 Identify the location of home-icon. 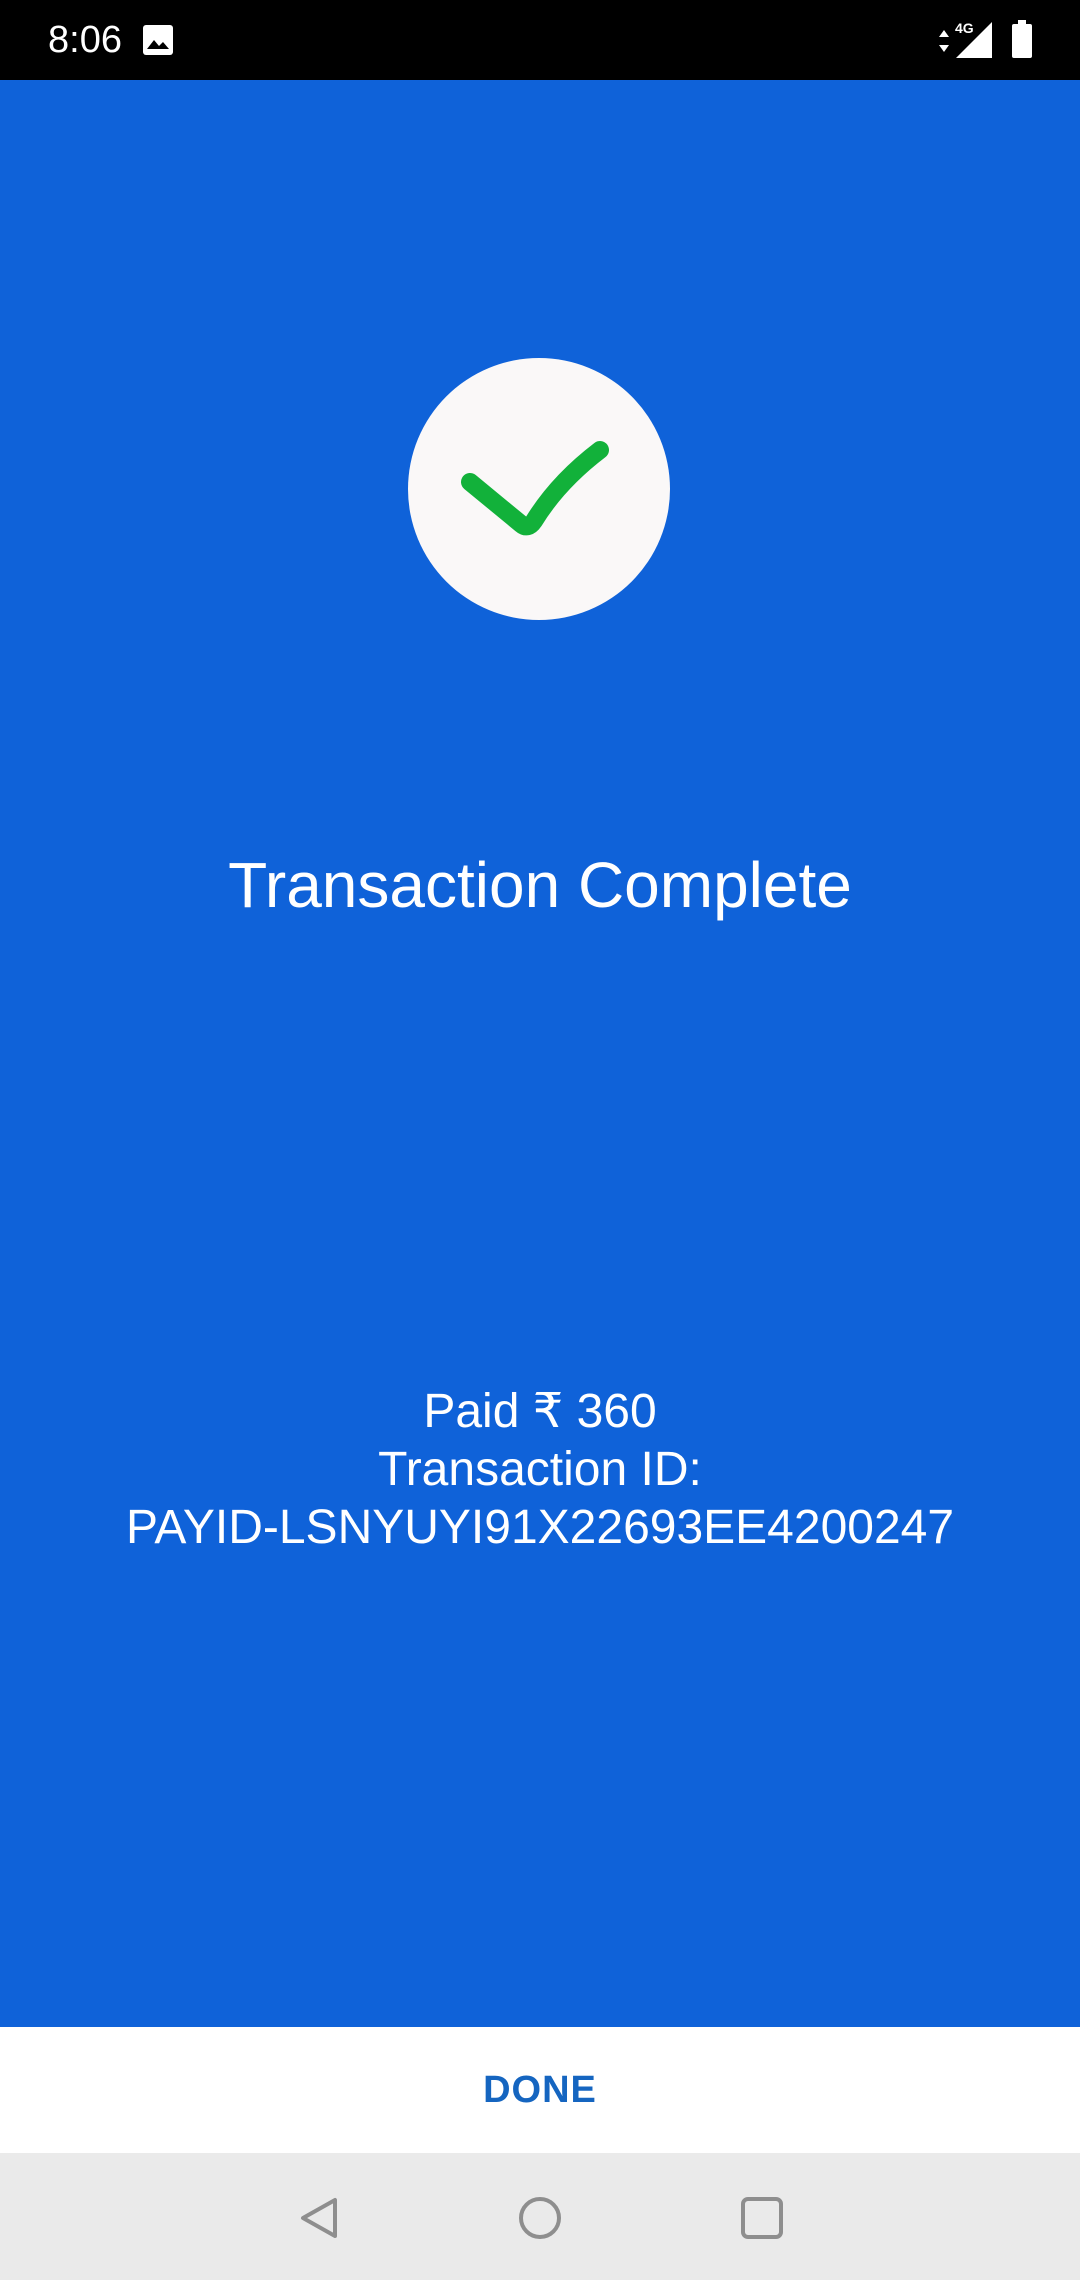
(540, 2218).